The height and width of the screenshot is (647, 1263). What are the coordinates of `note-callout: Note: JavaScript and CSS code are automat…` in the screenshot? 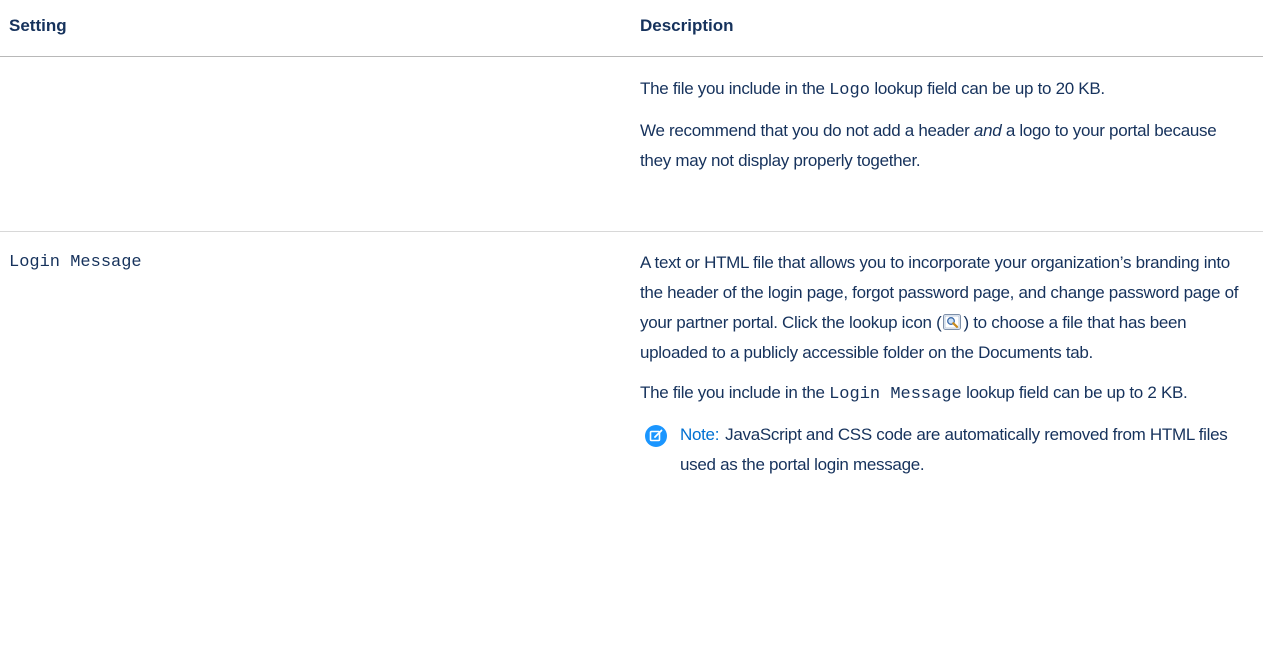 It's located at (945, 450).